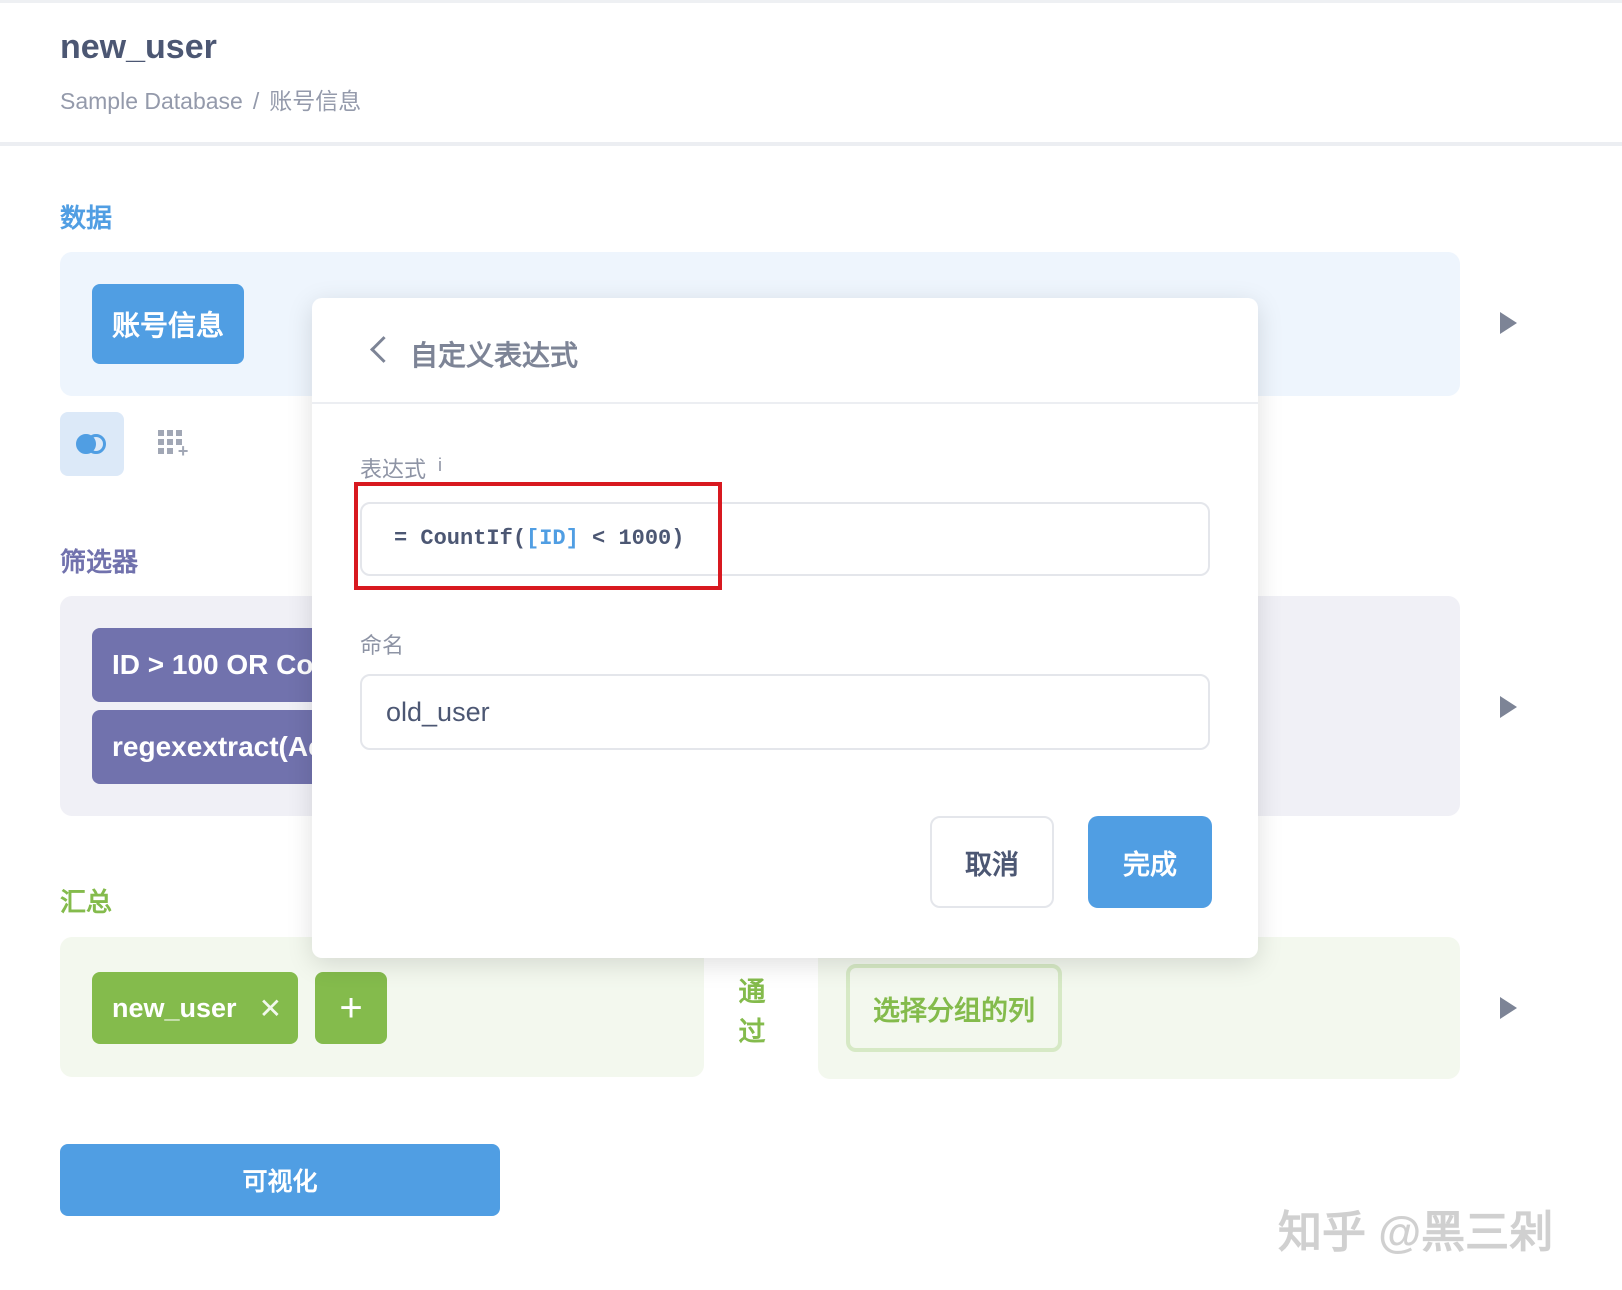 The image size is (1622, 1290). Describe the element at coordinates (785, 712) in the screenshot. I see `name-input: old_user` at that location.